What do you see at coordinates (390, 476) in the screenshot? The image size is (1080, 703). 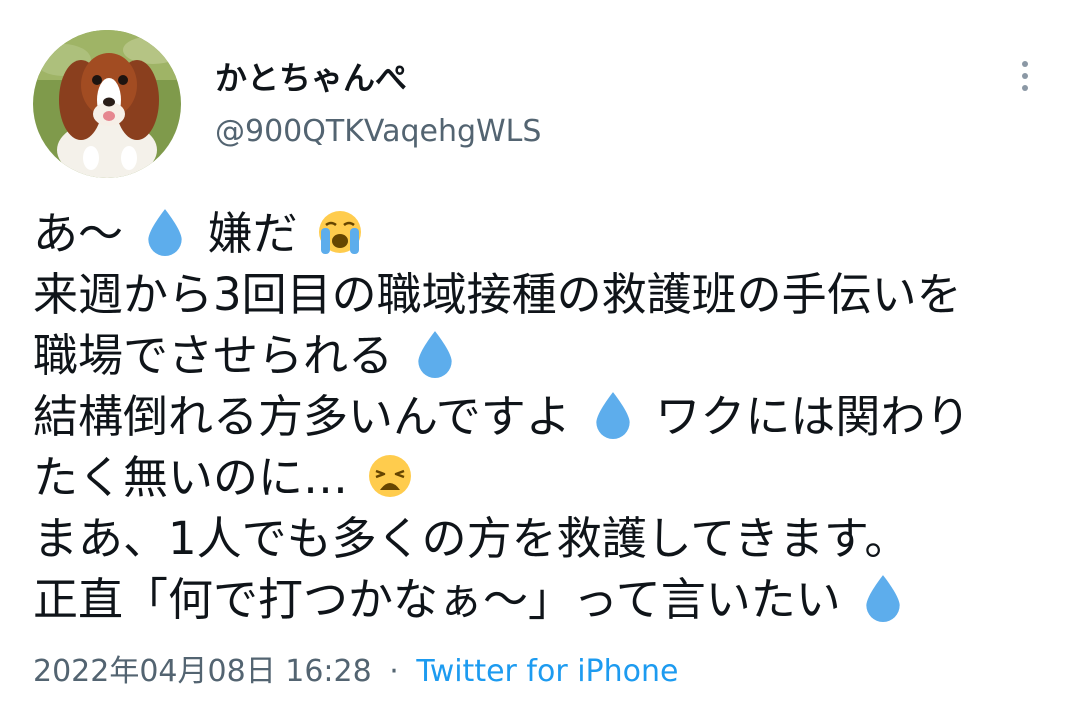 I see `weary-face-emoji` at bounding box center [390, 476].